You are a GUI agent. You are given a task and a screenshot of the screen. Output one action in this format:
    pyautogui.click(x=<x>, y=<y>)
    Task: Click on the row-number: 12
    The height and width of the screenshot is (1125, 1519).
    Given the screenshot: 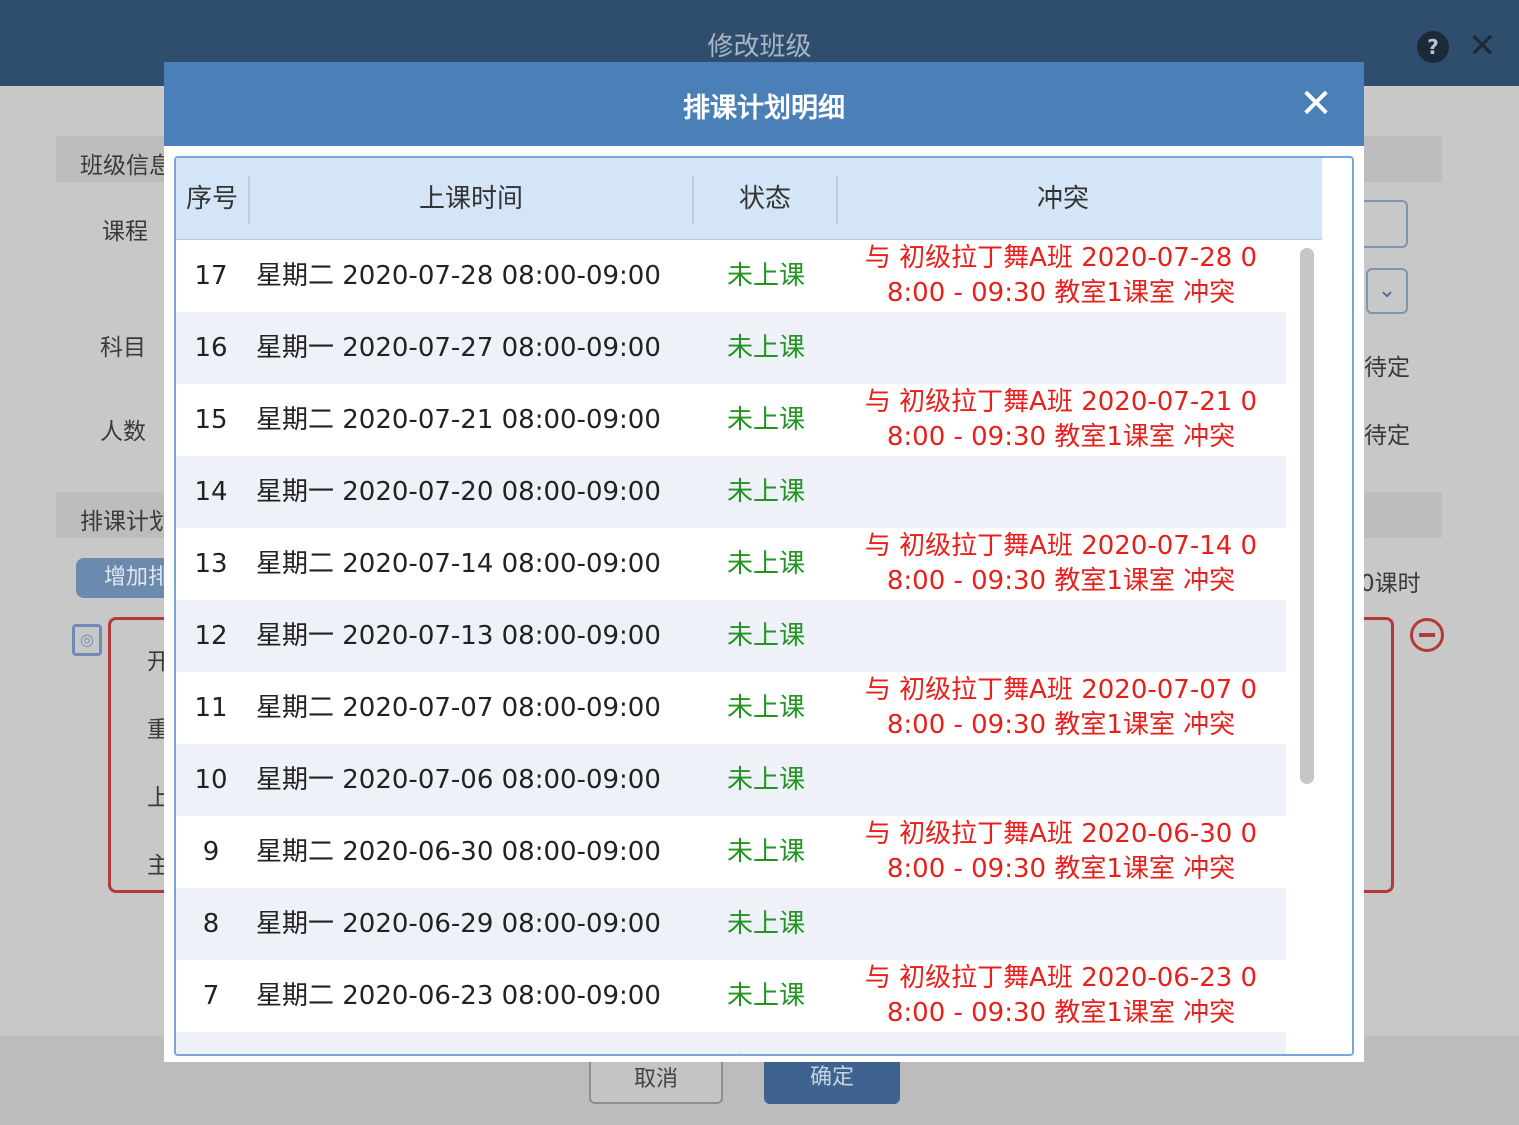 What is the action you would take?
    pyautogui.click(x=211, y=636)
    